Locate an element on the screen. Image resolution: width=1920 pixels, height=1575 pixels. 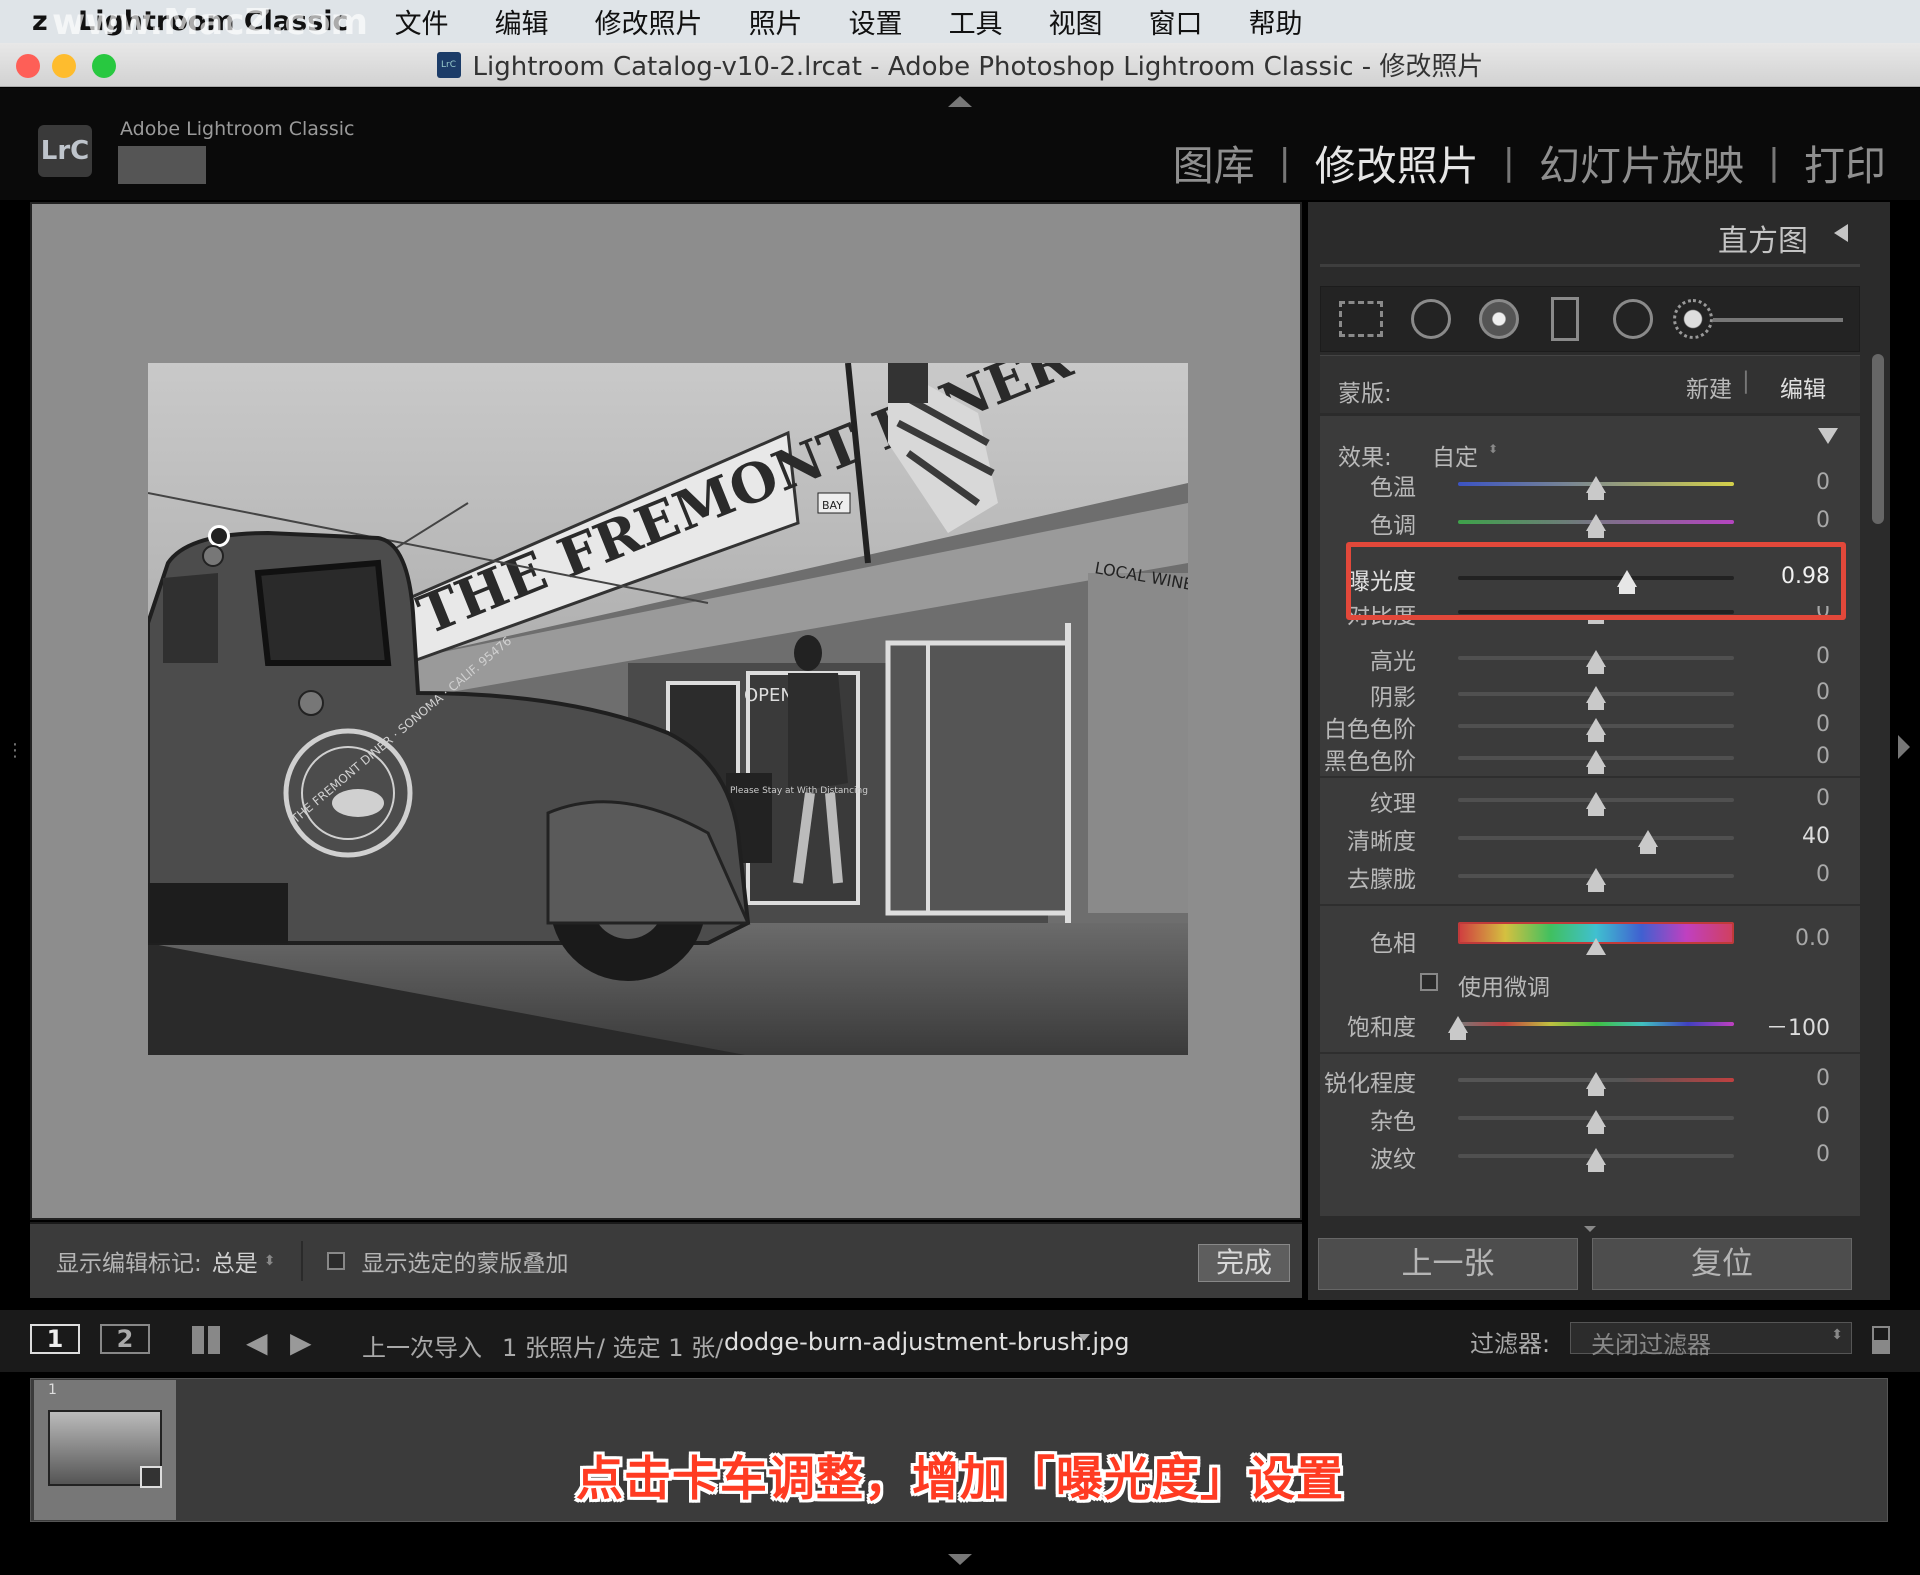
mask-new-button: 新建 is located at coordinates (1709, 387).